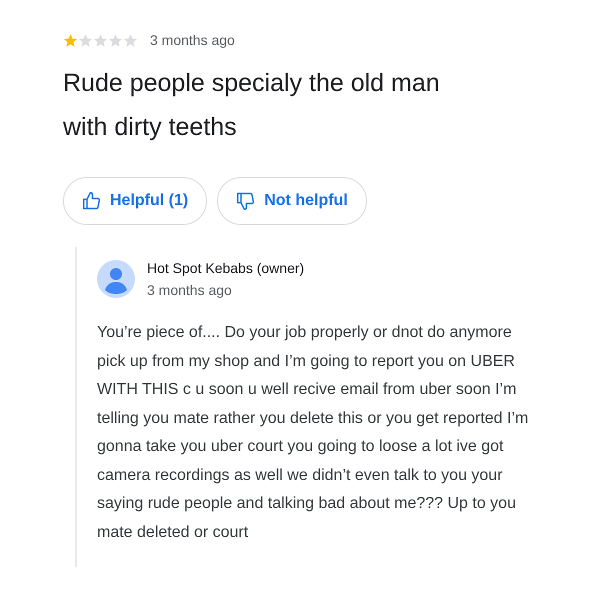  What do you see at coordinates (92, 201) in the screenshot?
I see `thumbs-up-icon` at bounding box center [92, 201].